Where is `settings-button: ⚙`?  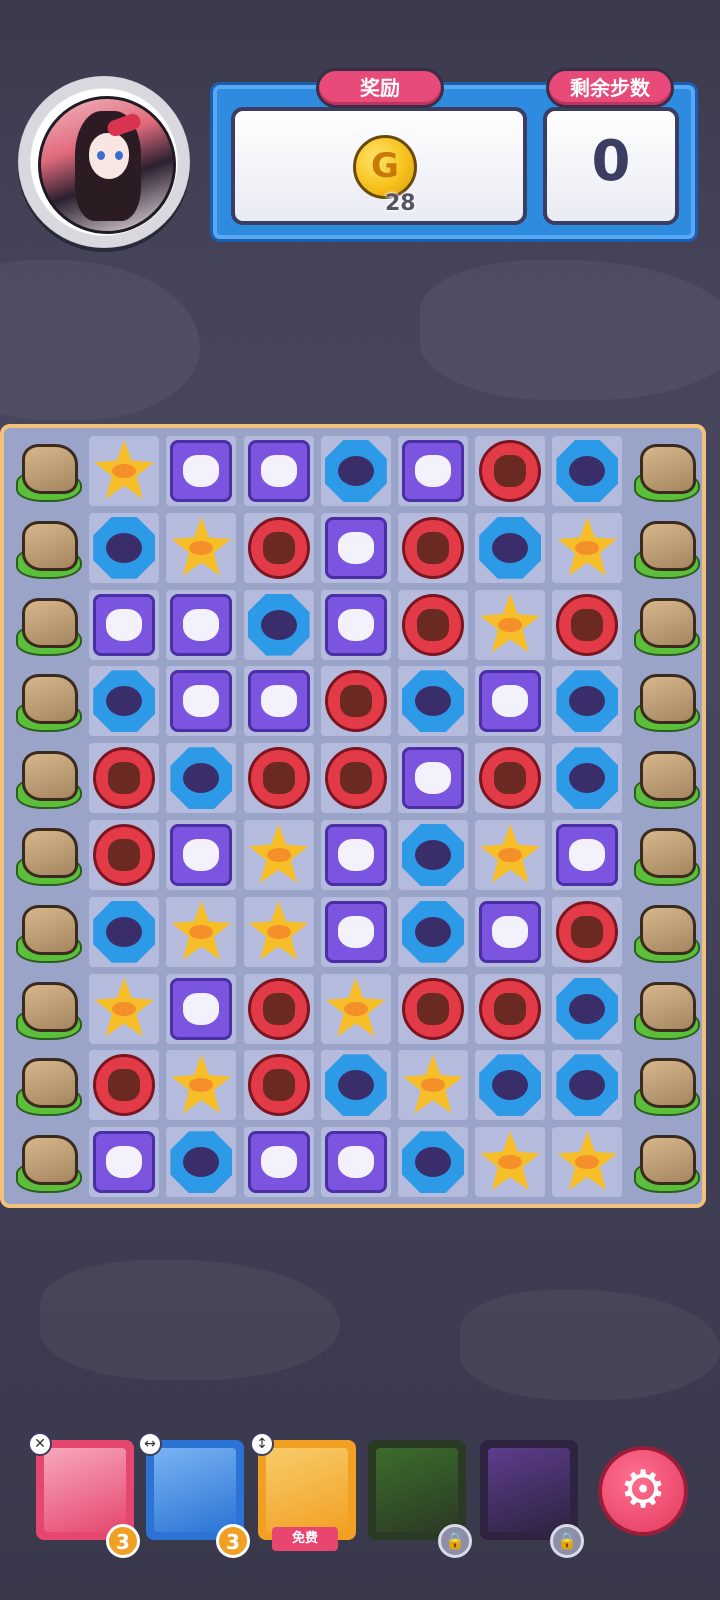 settings-button: ⚙ is located at coordinates (643, 1491).